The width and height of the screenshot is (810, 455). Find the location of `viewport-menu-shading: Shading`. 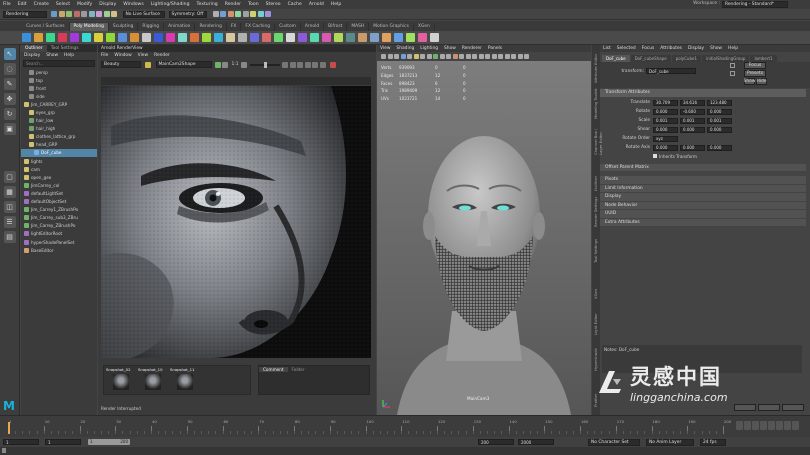

viewport-menu-shading: Shading is located at coordinates (405, 48).